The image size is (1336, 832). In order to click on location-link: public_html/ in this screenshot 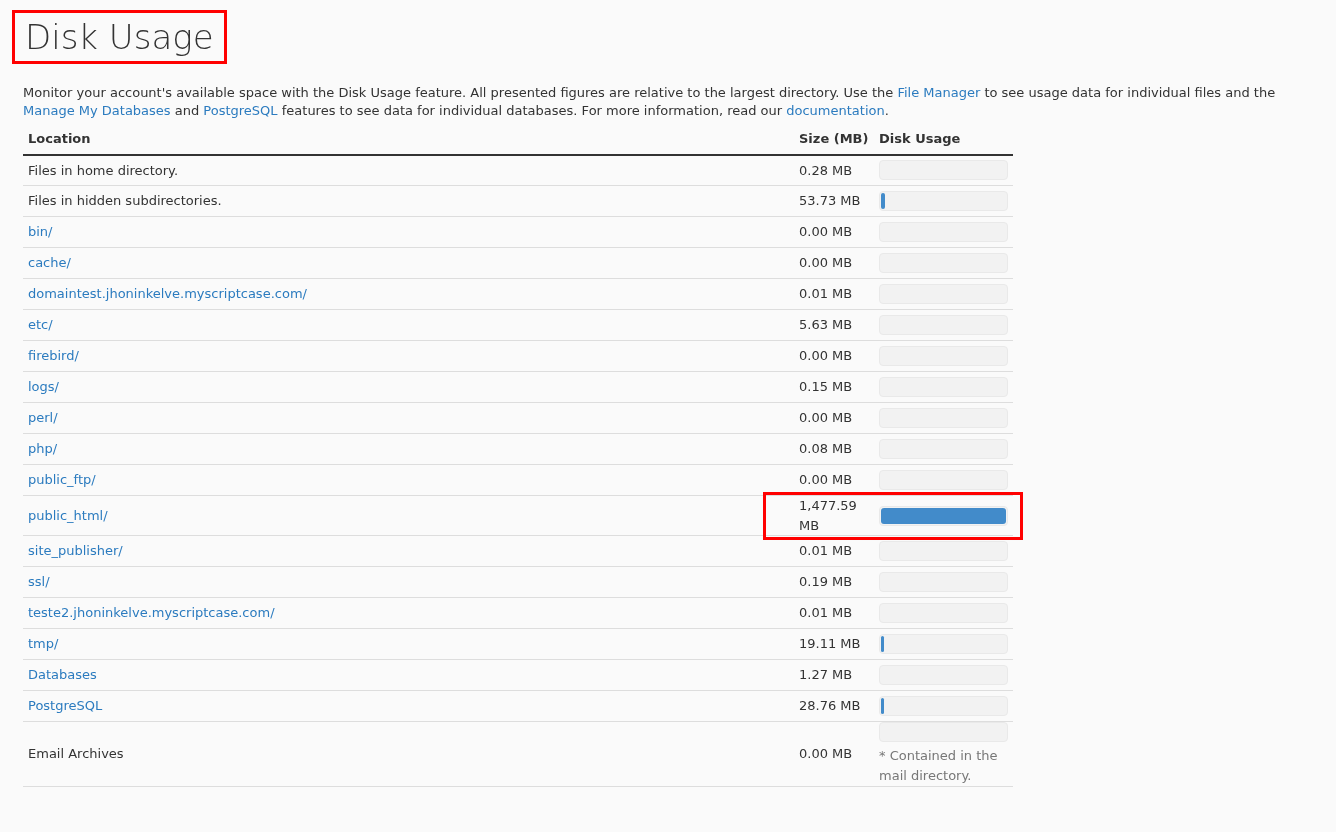, I will do `click(68, 515)`.